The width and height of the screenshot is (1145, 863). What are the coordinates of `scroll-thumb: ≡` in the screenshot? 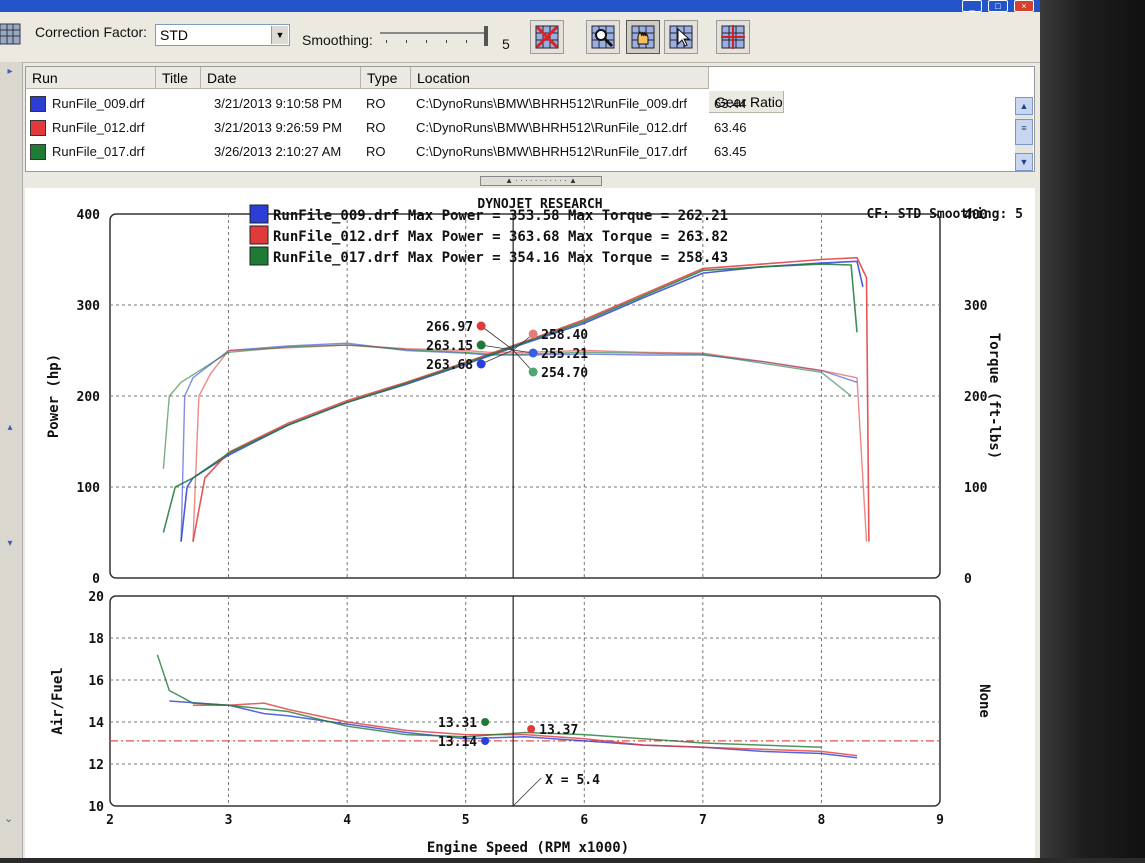 It's located at (1024, 132).